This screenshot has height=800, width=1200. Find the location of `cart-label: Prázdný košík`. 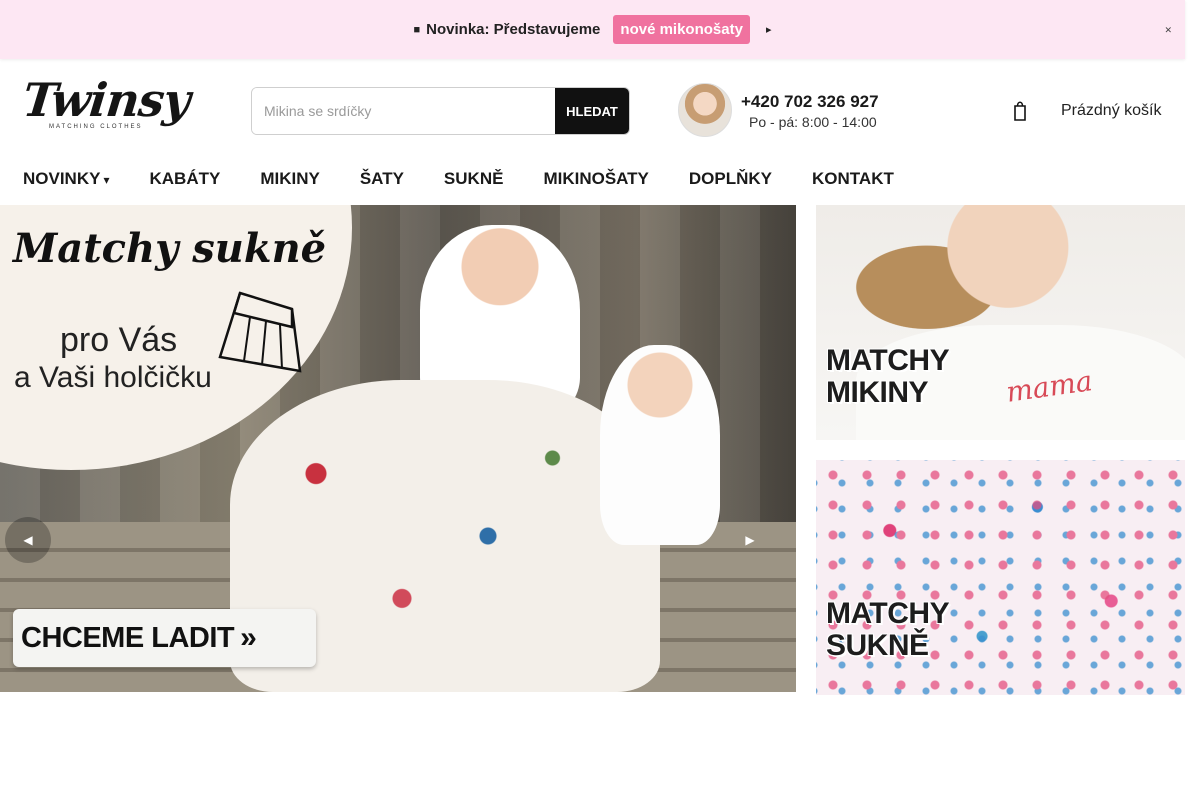

cart-label: Prázdný košík is located at coordinates (1111, 111).